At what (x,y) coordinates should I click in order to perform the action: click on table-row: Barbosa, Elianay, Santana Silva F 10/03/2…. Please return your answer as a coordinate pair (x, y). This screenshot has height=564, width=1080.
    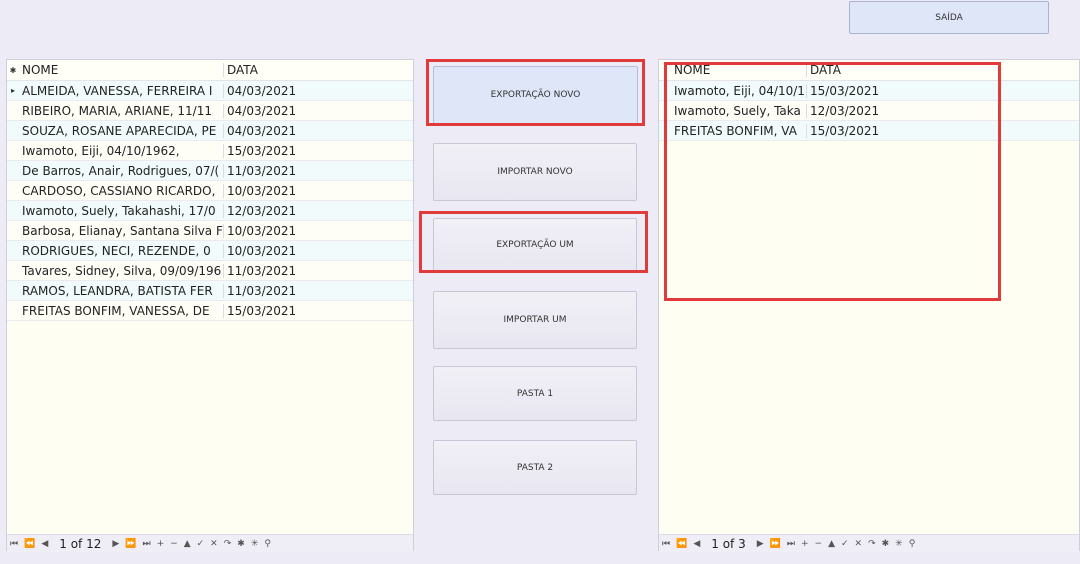
    Looking at the image, I should click on (210, 231).